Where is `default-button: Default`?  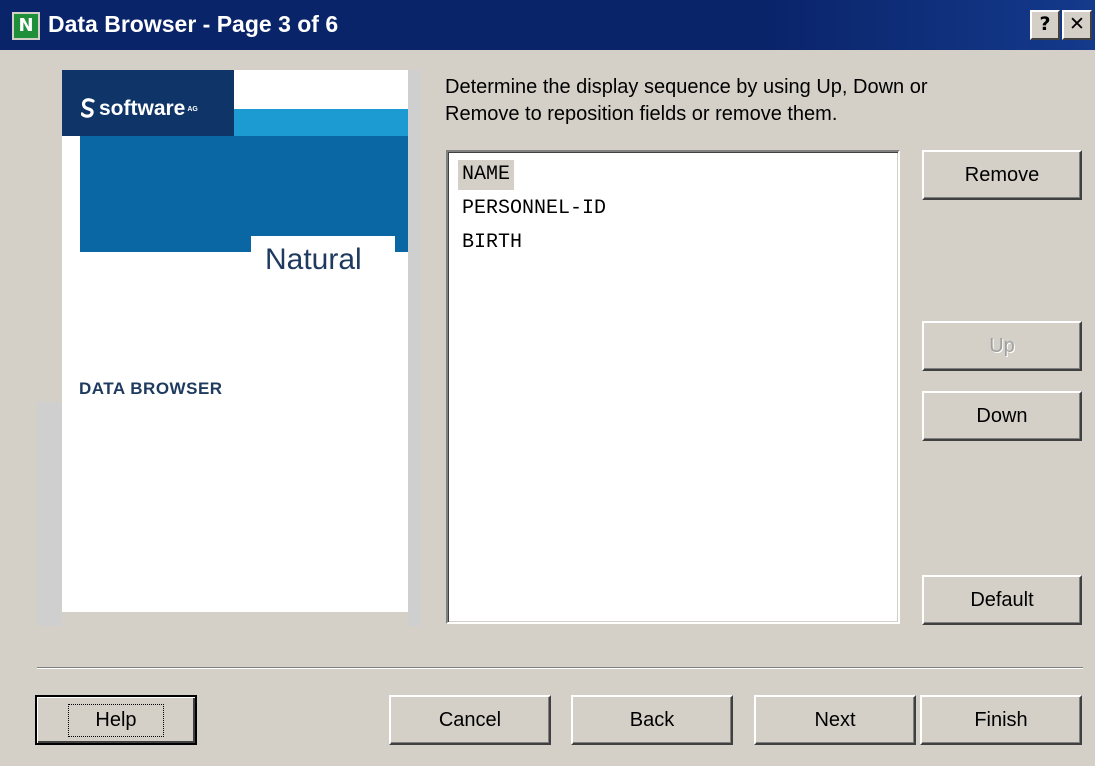 default-button: Default is located at coordinates (1002, 600).